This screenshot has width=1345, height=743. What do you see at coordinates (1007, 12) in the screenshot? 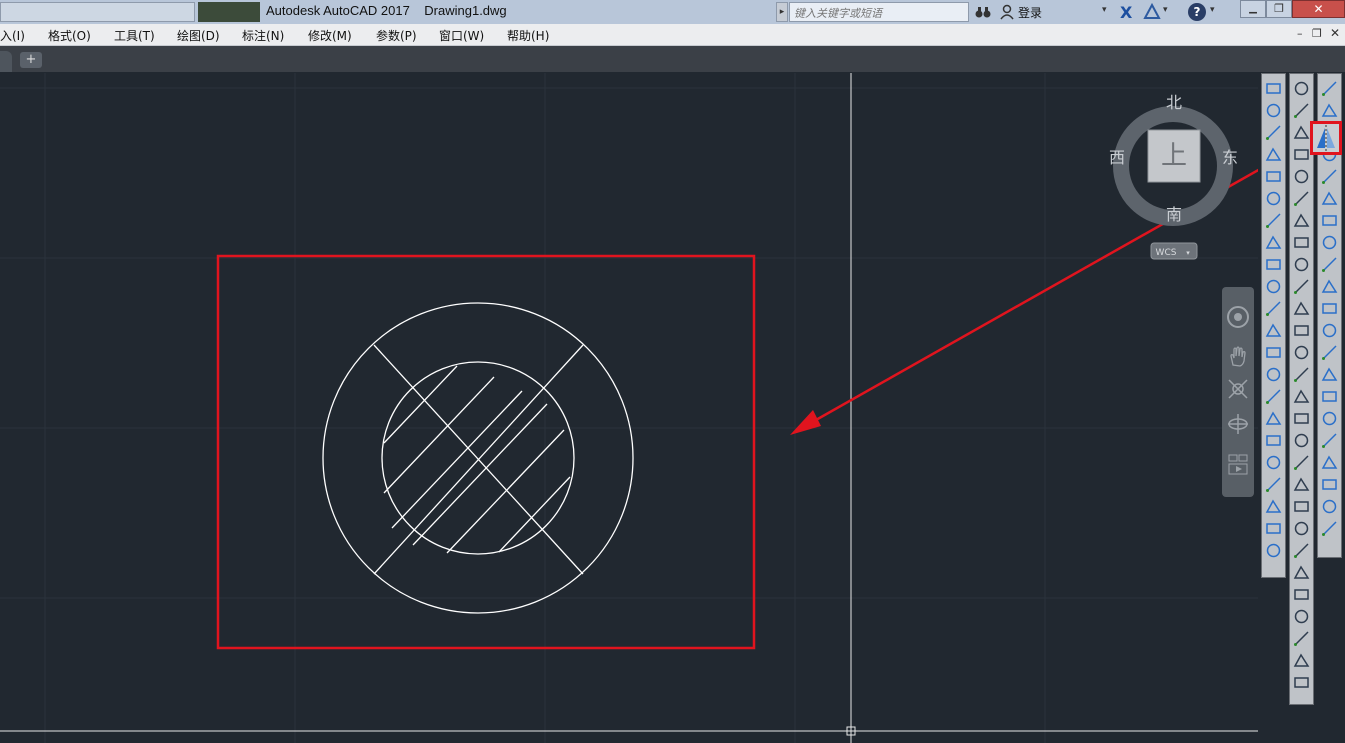
I see `user-icon` at bounding box center [1007, 12].